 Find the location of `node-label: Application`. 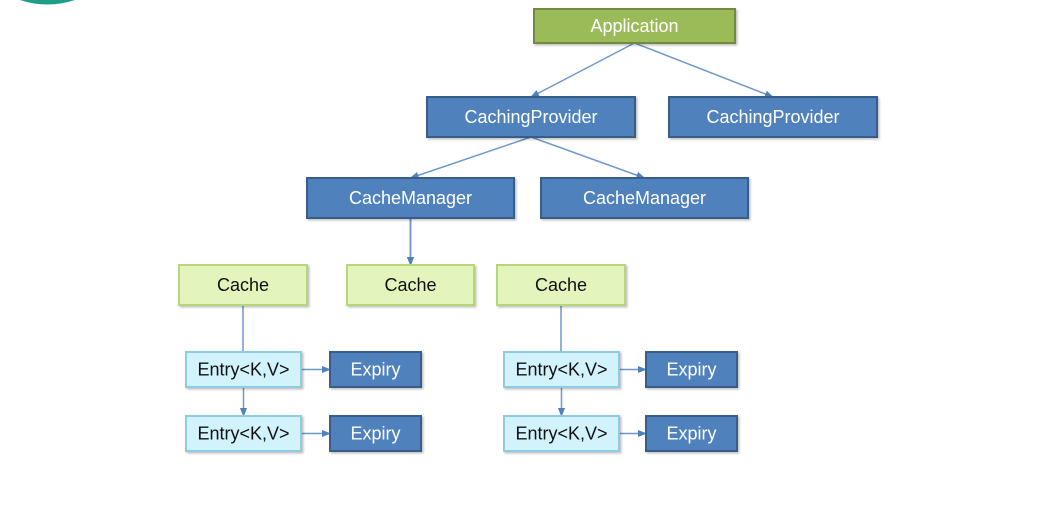

node-label: Application is located at coordinates (634, 26).